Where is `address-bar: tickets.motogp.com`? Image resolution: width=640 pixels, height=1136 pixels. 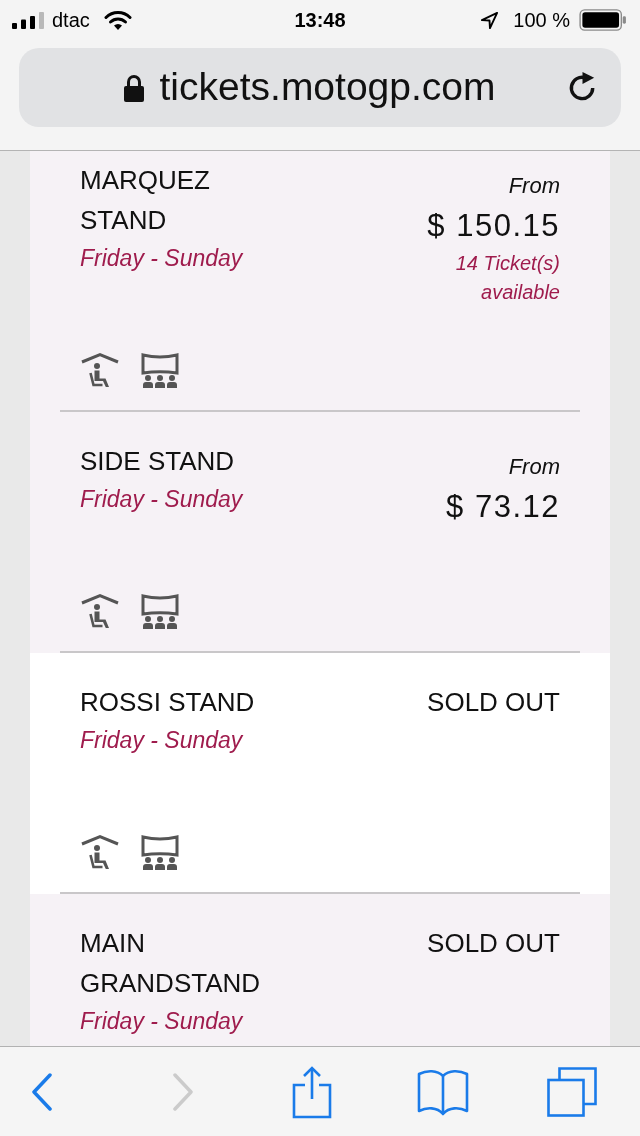 address-bar: tickets.motogp.com is located at coordinates (320, 87).